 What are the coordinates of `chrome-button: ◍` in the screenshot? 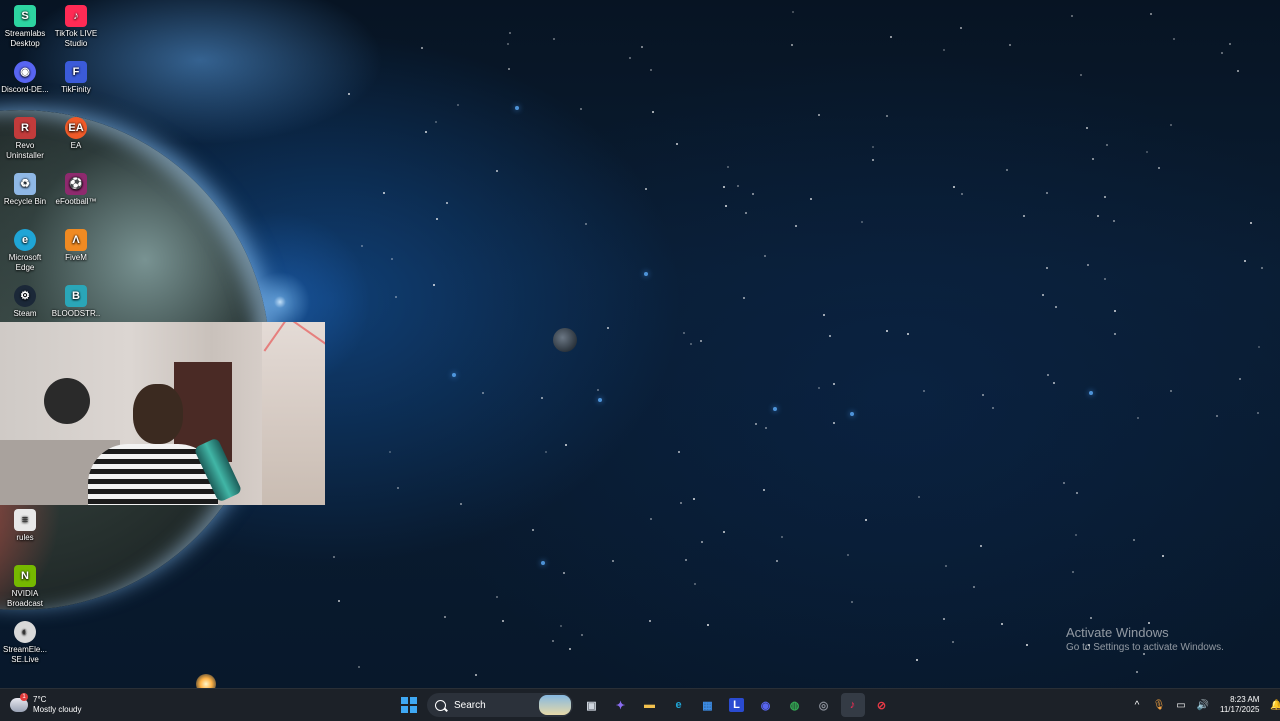 It's located at (795, 705).